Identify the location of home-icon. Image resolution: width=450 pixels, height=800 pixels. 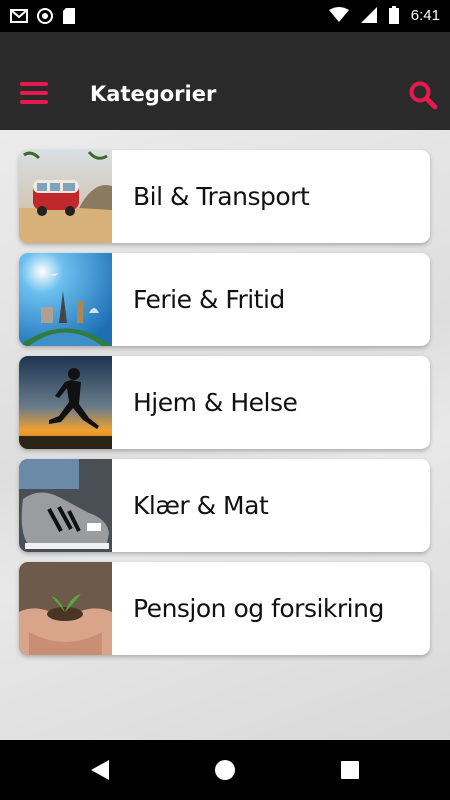
(225, 770).